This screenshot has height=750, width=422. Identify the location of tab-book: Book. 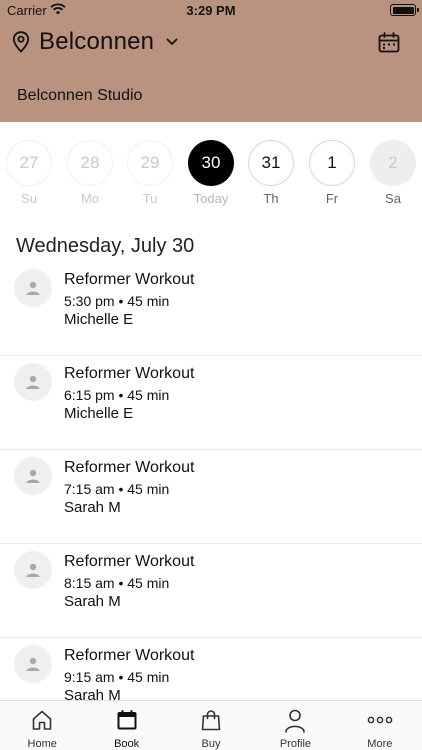
(126, 725).